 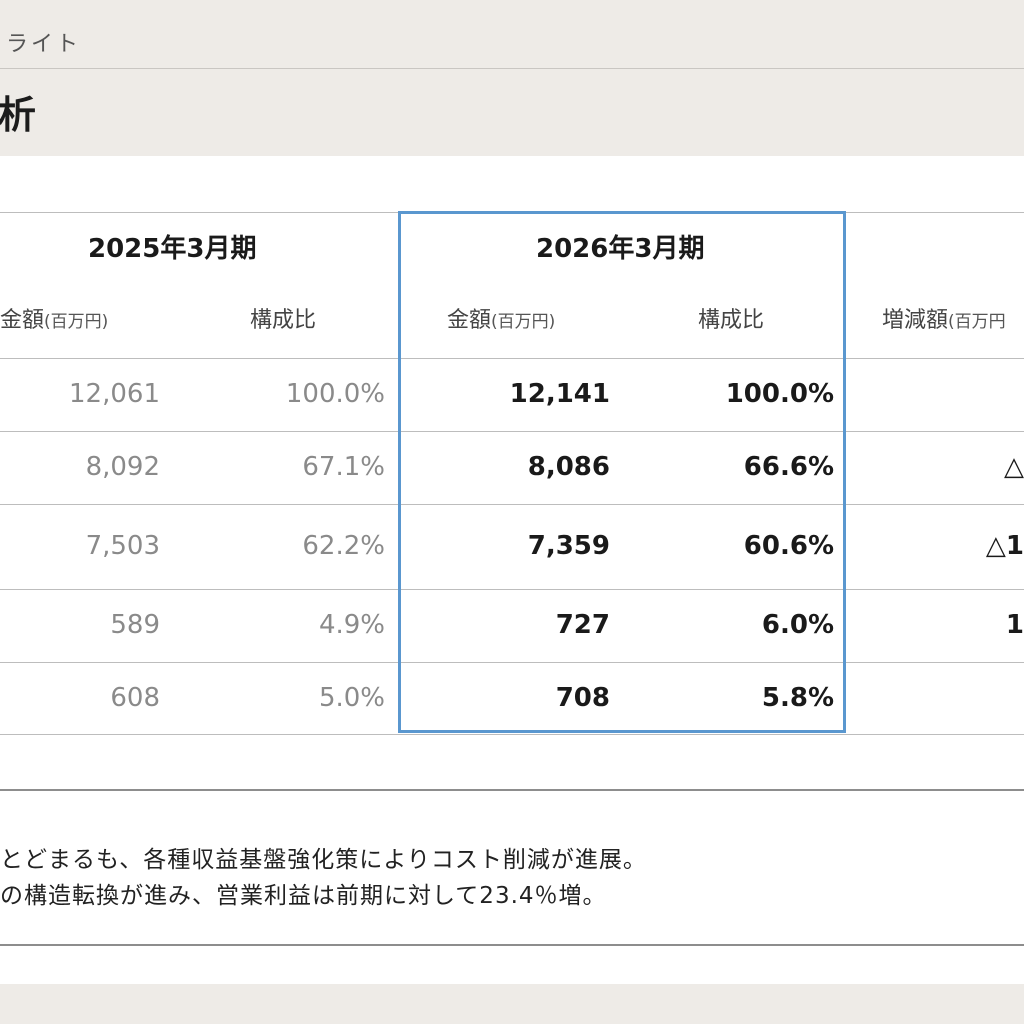 I want to click on row-0-cur-amount: 12,141, so click(x=559, y=394).